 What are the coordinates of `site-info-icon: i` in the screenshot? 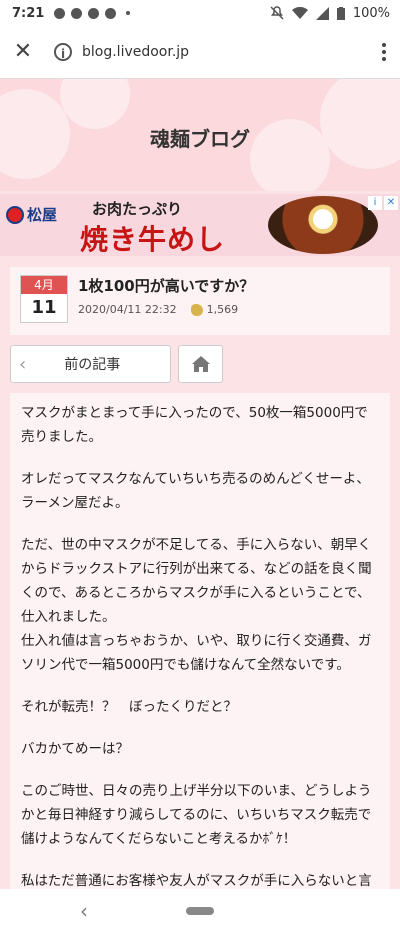 It's located at (63, 52).